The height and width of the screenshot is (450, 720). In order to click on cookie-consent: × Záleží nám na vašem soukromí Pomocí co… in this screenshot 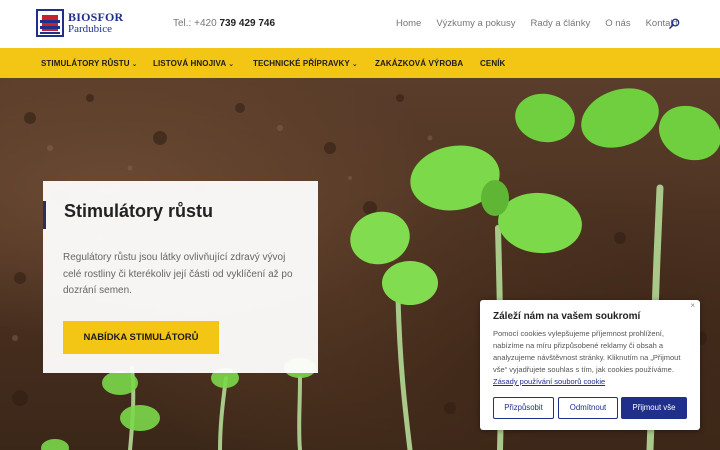, I will do `click(590, 365)`.